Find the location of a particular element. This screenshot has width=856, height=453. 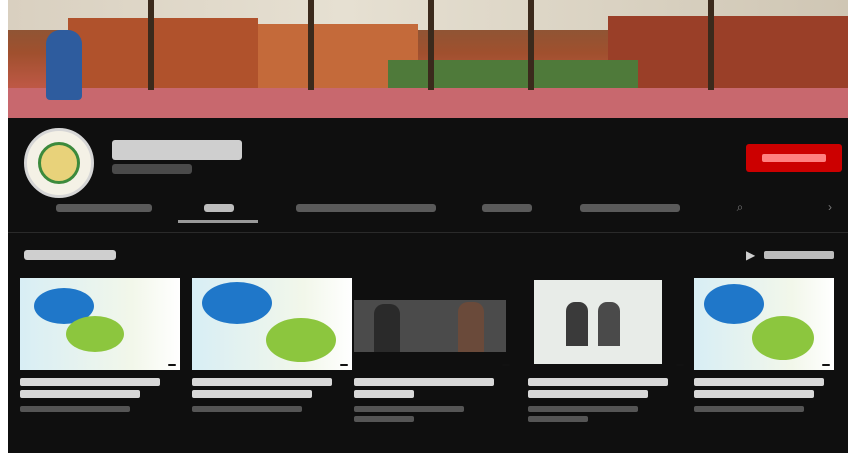

channel-avatar is located at coordinates (59, 163).